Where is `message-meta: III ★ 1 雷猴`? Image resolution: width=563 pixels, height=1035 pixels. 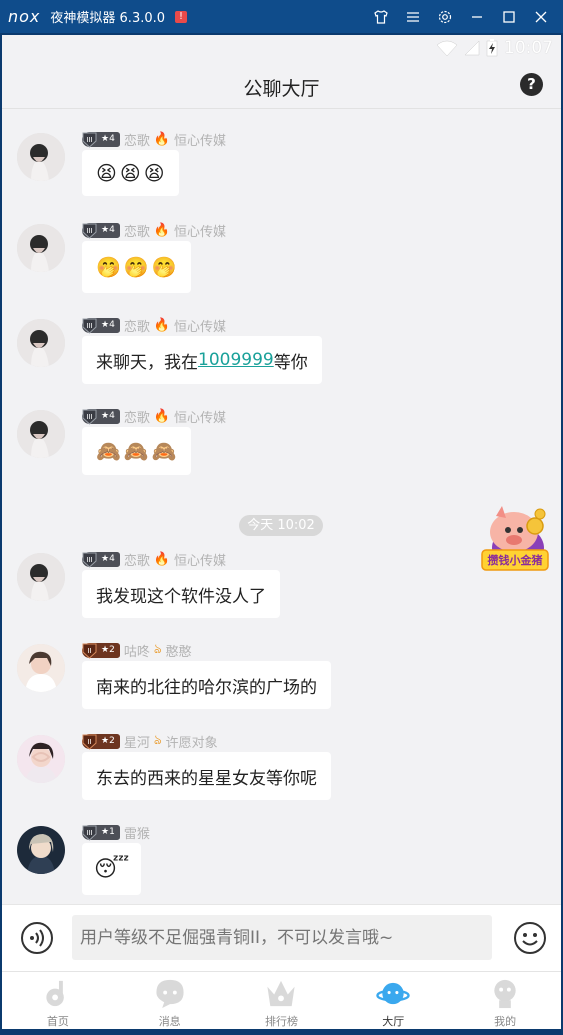 message-meta: III ★ 1 雷猴 is located at coordinates (118, 832).